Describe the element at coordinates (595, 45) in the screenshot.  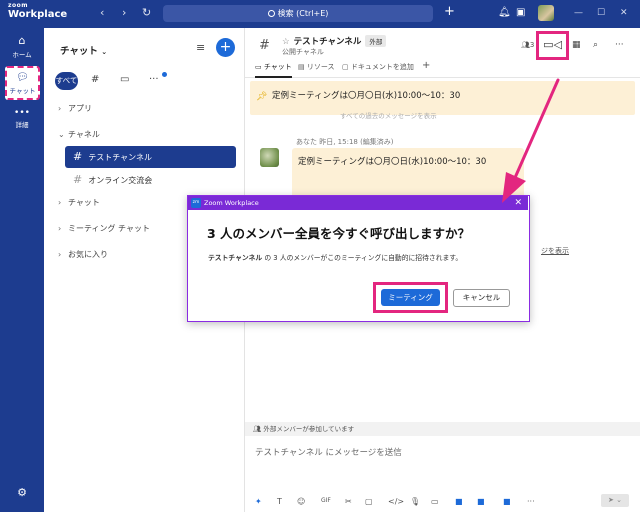
I see `search-icon: ⌕` at that location.